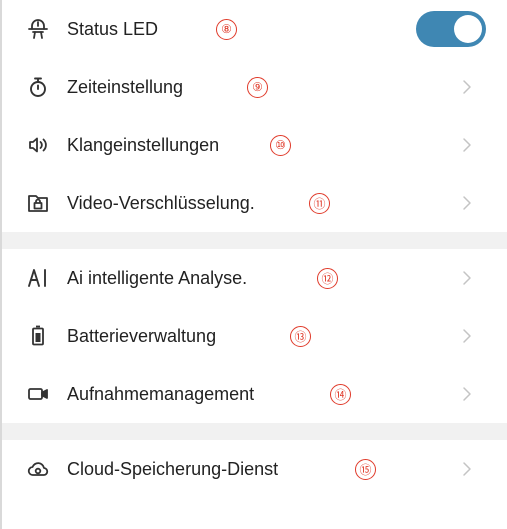  Describe the element at coordinates (253, 145) in the screenshot. I see `row-sound-settings: Klangeinstellungen ⑩` at that location.